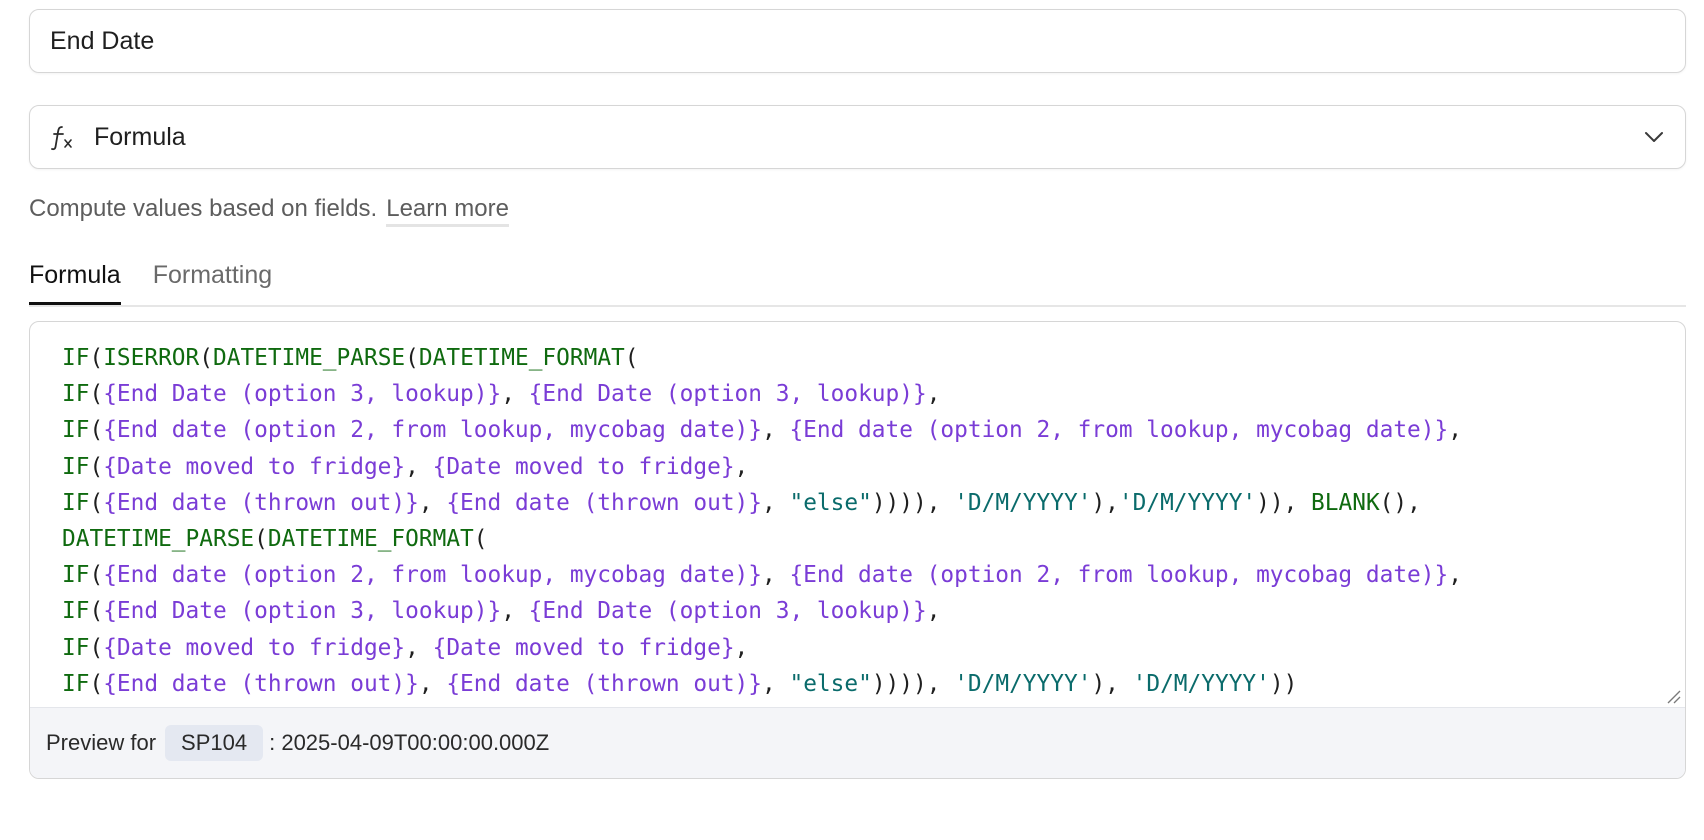  I want to click on formula-punctuation-token: )),, so click(1284, 502).